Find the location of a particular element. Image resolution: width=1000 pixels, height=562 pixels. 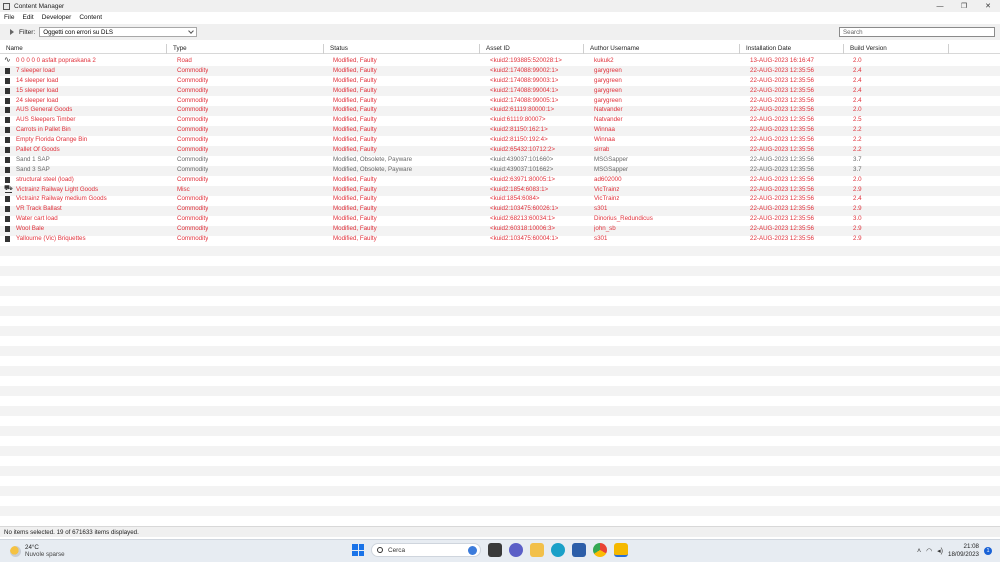

road-icon is located at coordinates (7, 60).